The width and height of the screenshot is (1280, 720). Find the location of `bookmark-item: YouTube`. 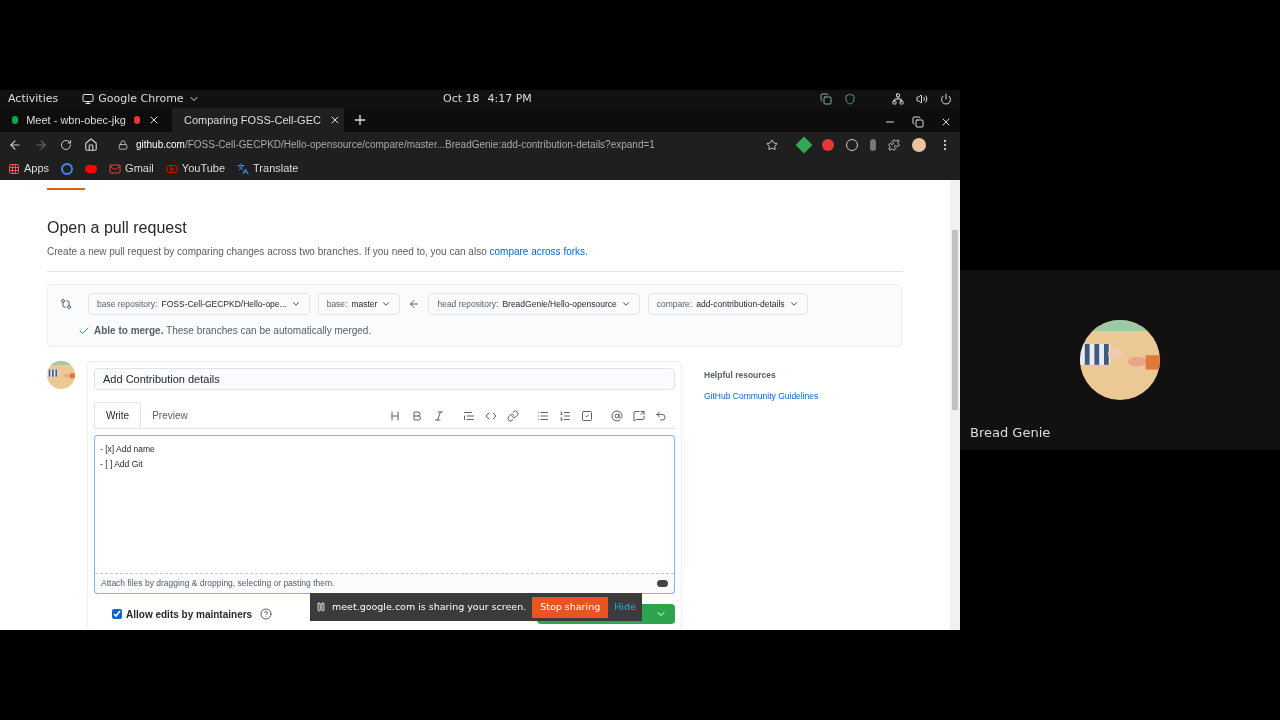

bookmark-item: YouTube is located at coordinates (195, 168).